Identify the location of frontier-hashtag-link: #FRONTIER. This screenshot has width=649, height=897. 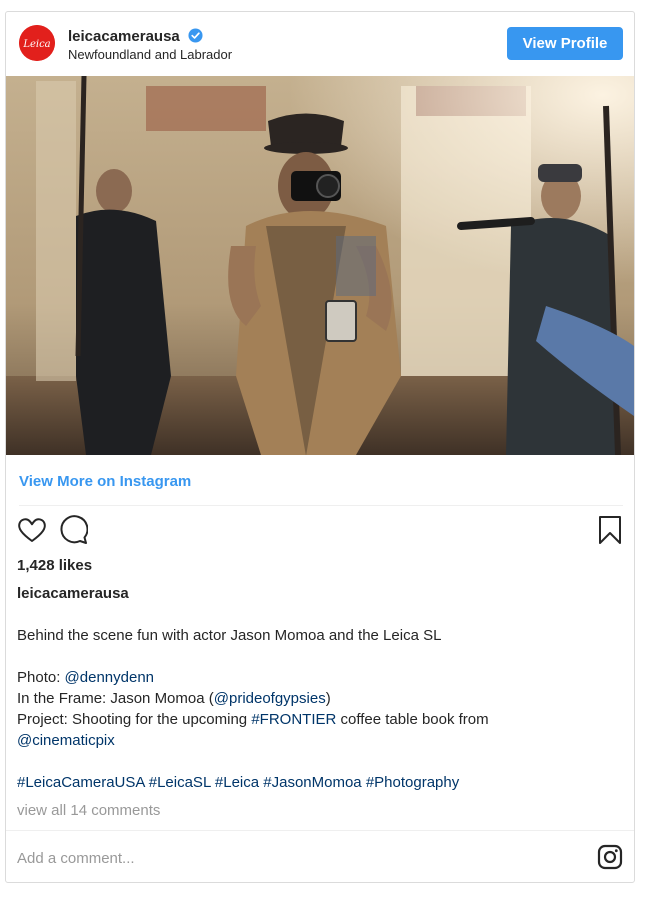
(293, 719).